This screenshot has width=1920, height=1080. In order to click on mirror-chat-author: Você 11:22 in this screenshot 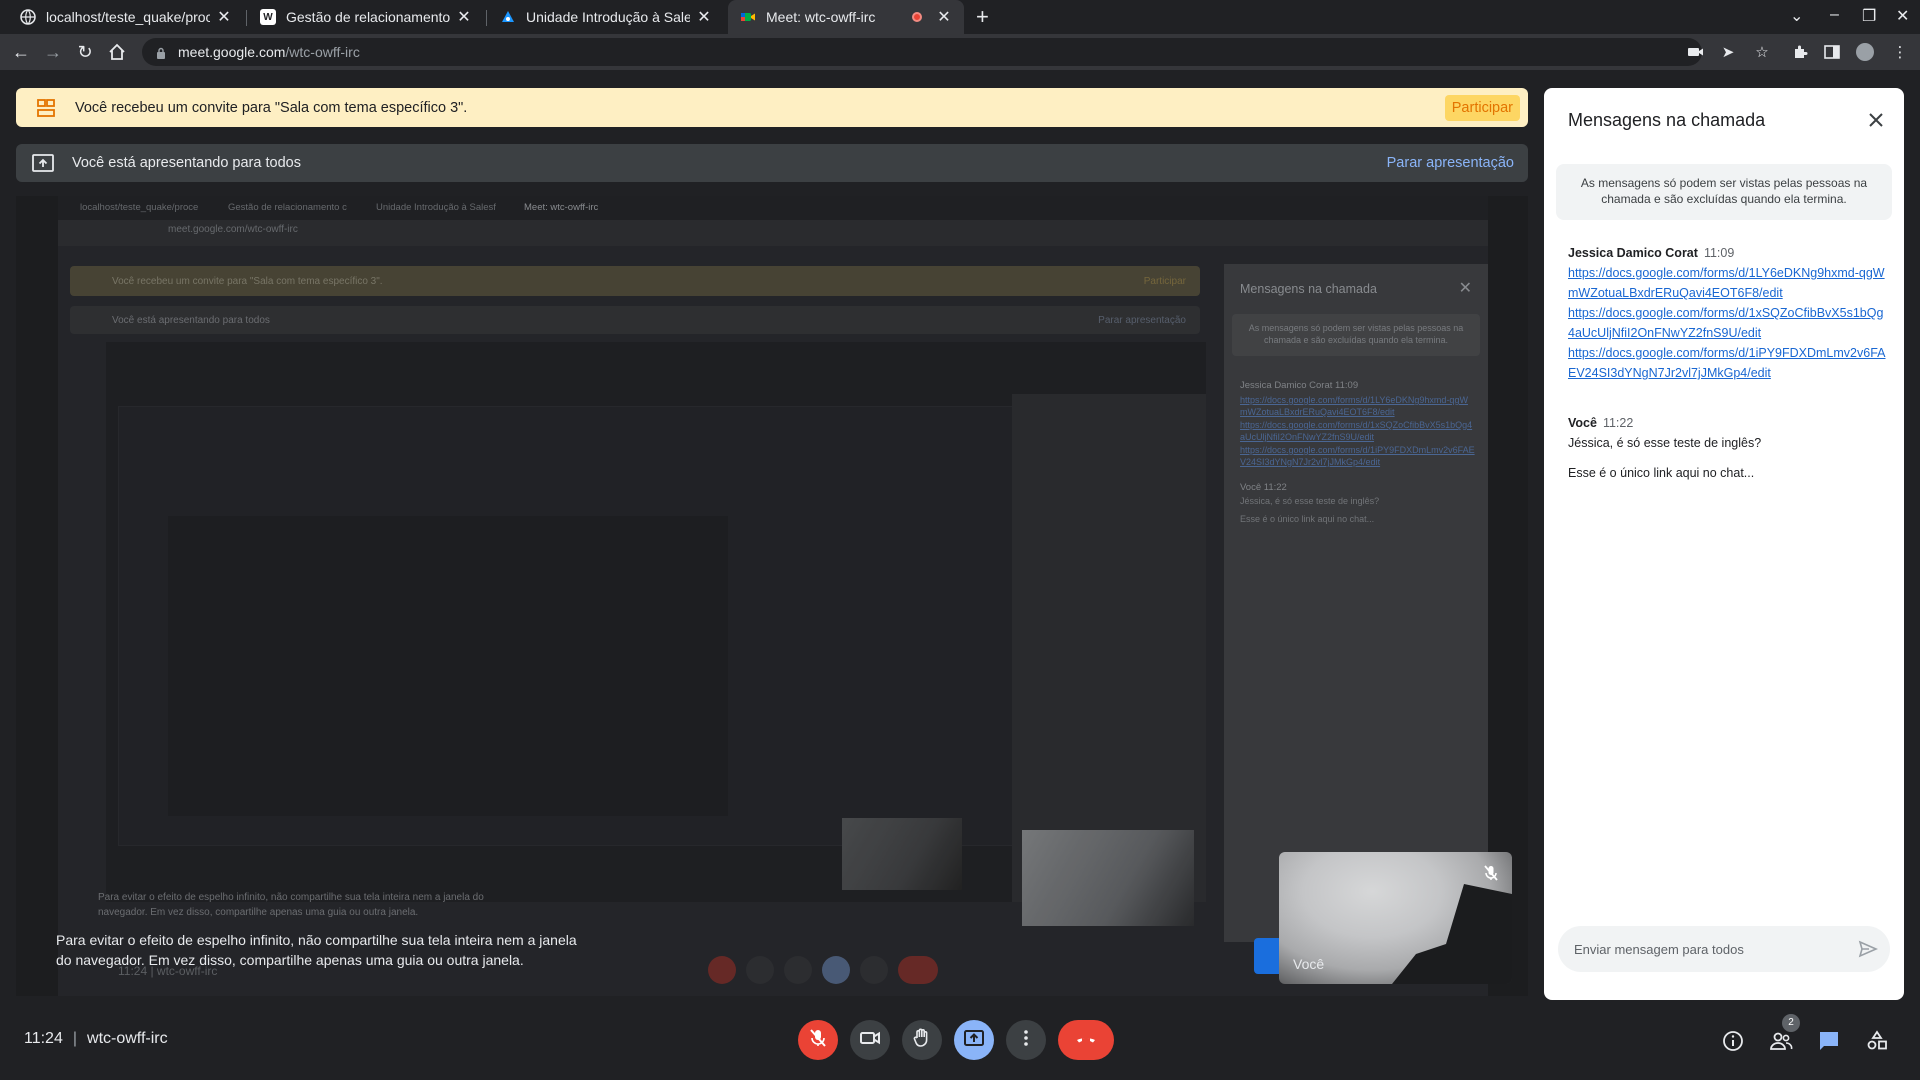, I will do `click(1263, 487)`.